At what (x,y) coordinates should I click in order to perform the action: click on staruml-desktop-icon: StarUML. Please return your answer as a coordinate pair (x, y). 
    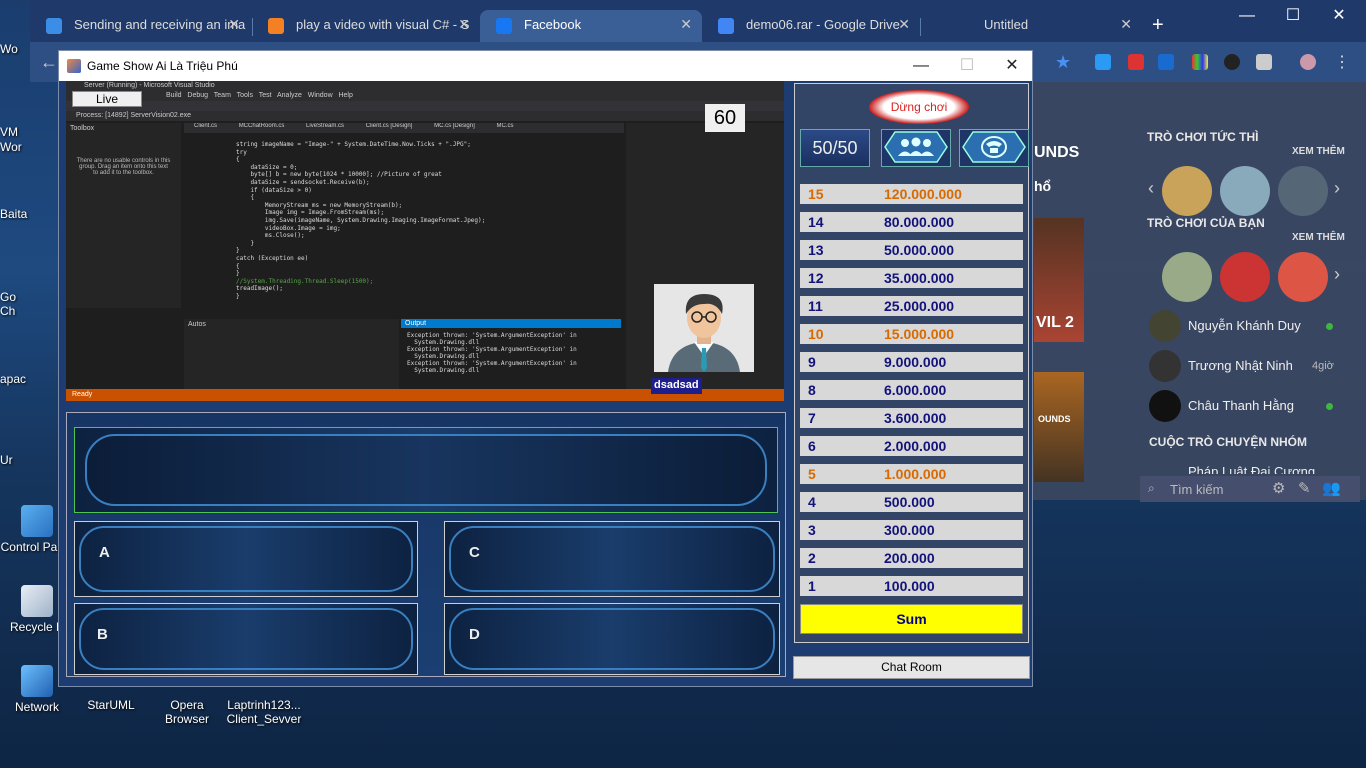
    Looking at the image, I should click on (111, 705).